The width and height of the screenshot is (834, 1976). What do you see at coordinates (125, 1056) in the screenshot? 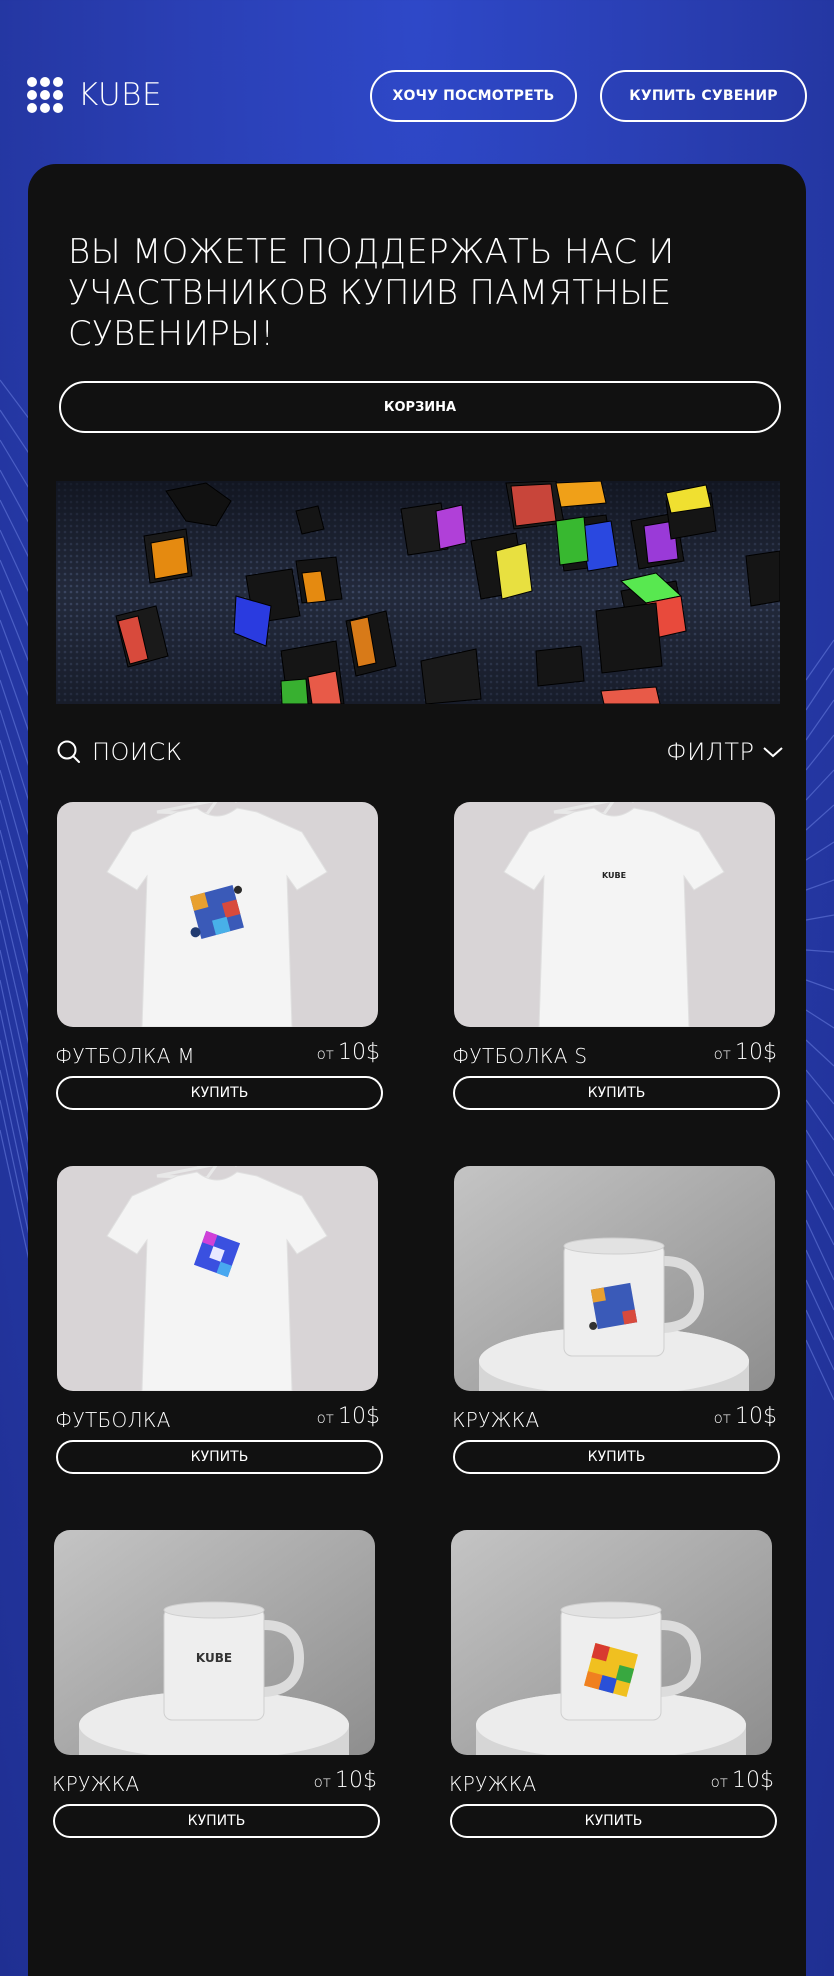
I see `product-name: ФУТБОЛКА M` at bounding box center [125, 1056].